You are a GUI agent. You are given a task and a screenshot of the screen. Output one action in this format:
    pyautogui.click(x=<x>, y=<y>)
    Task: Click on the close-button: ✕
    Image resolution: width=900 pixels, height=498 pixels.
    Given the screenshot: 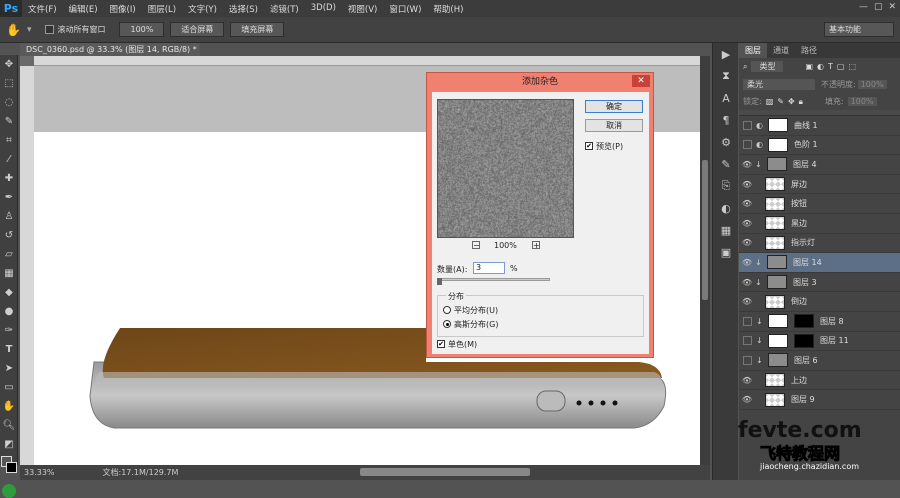 What is the action you would take?
    pyautogui.click(x=892, y=7)
    